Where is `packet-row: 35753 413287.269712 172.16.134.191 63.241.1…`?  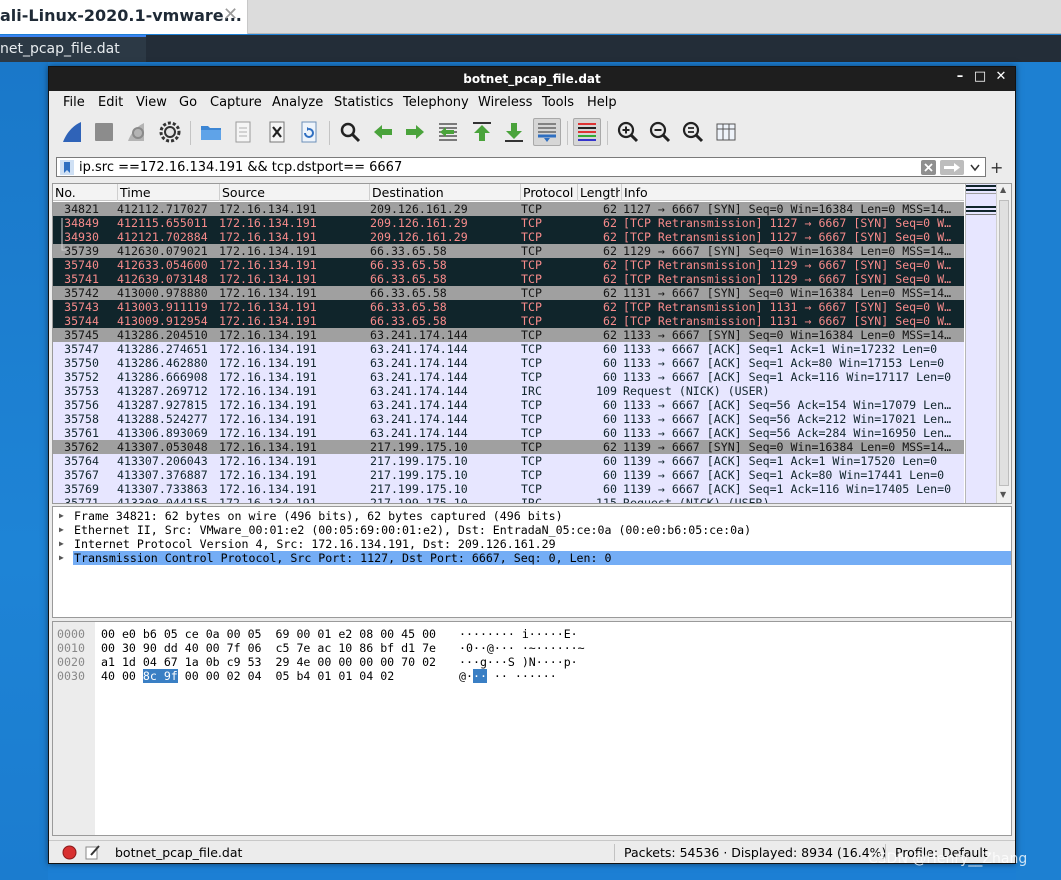 packet-row: 35753 413287.269712 172.16.134.191 63.241.1… is located at coordinates (508, 391).